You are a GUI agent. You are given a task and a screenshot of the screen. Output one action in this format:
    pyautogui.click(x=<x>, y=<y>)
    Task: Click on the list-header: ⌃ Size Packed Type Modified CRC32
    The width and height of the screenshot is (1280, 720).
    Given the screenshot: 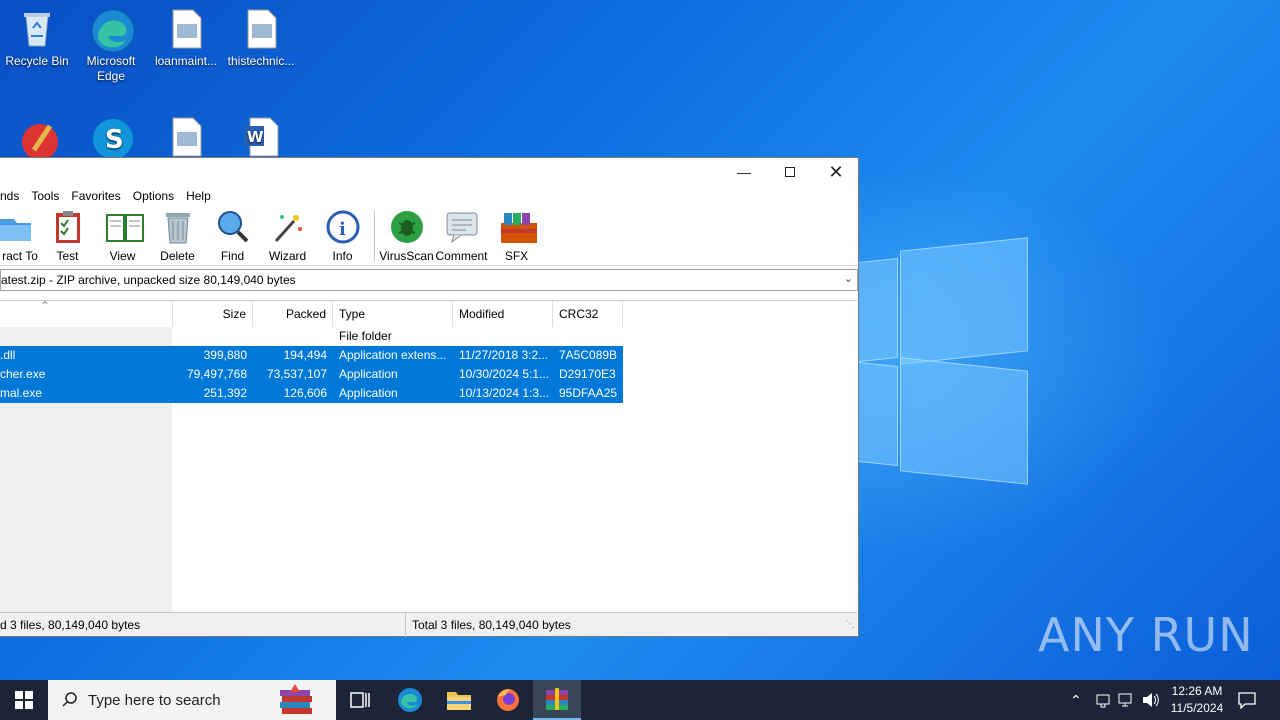 What is the action you would take?
    pyautogui.click(x=428, y=313)
    